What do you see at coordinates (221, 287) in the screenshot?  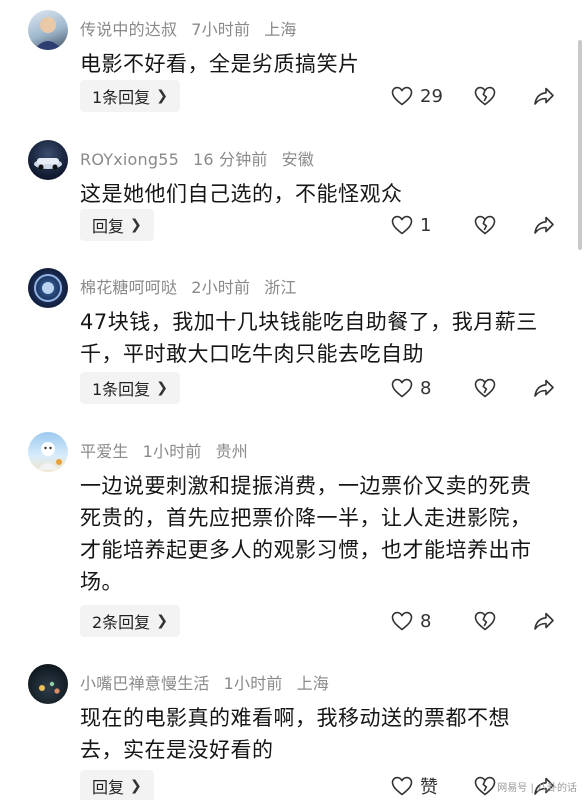 I see `timestamp: 2小时前` at bounding box center [221, 287].